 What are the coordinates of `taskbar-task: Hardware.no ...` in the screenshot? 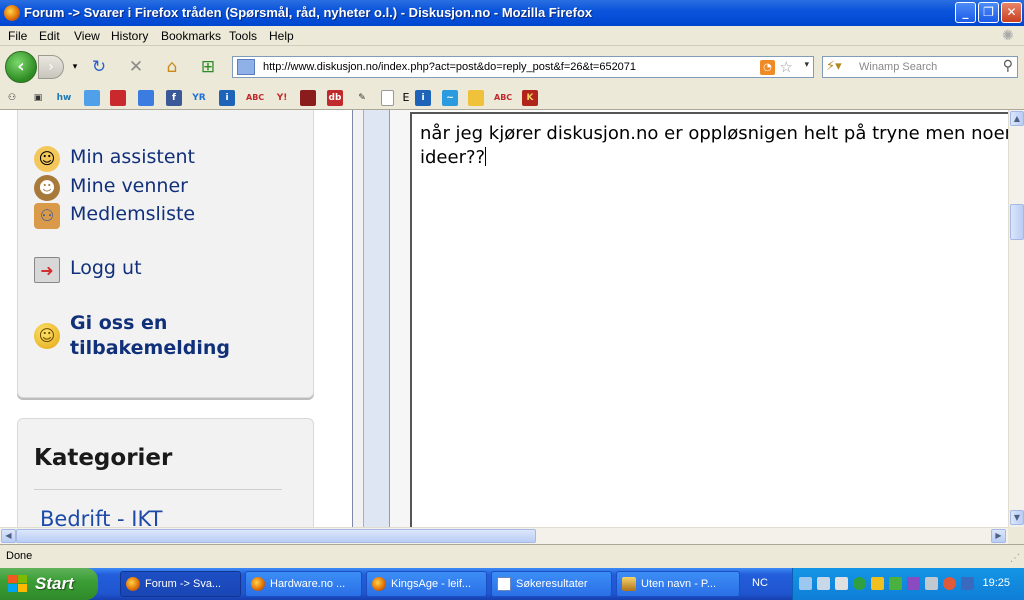 It's located at (303, 584).